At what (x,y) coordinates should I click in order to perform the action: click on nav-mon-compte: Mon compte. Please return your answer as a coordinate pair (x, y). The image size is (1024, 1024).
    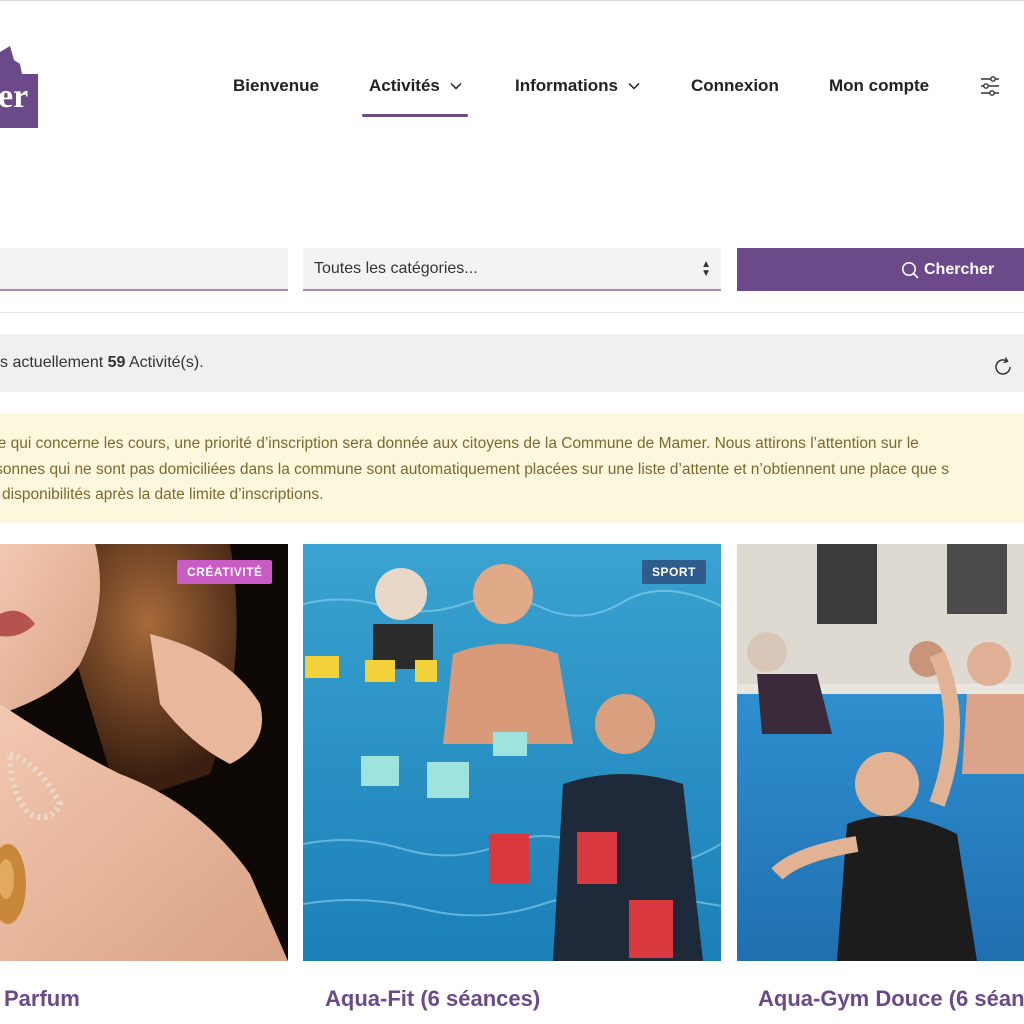
    Looking at the image, I should click on (879, 86).